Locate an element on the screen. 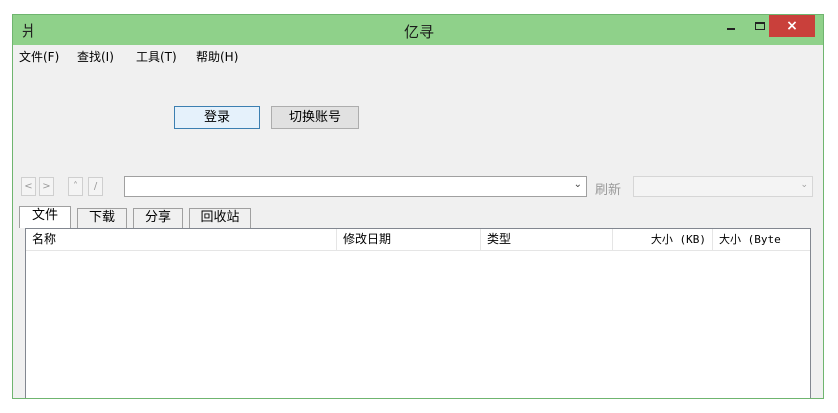 The image size is (838, 413). menu-tools: 工具(T) is located at coordinates (156, 56).